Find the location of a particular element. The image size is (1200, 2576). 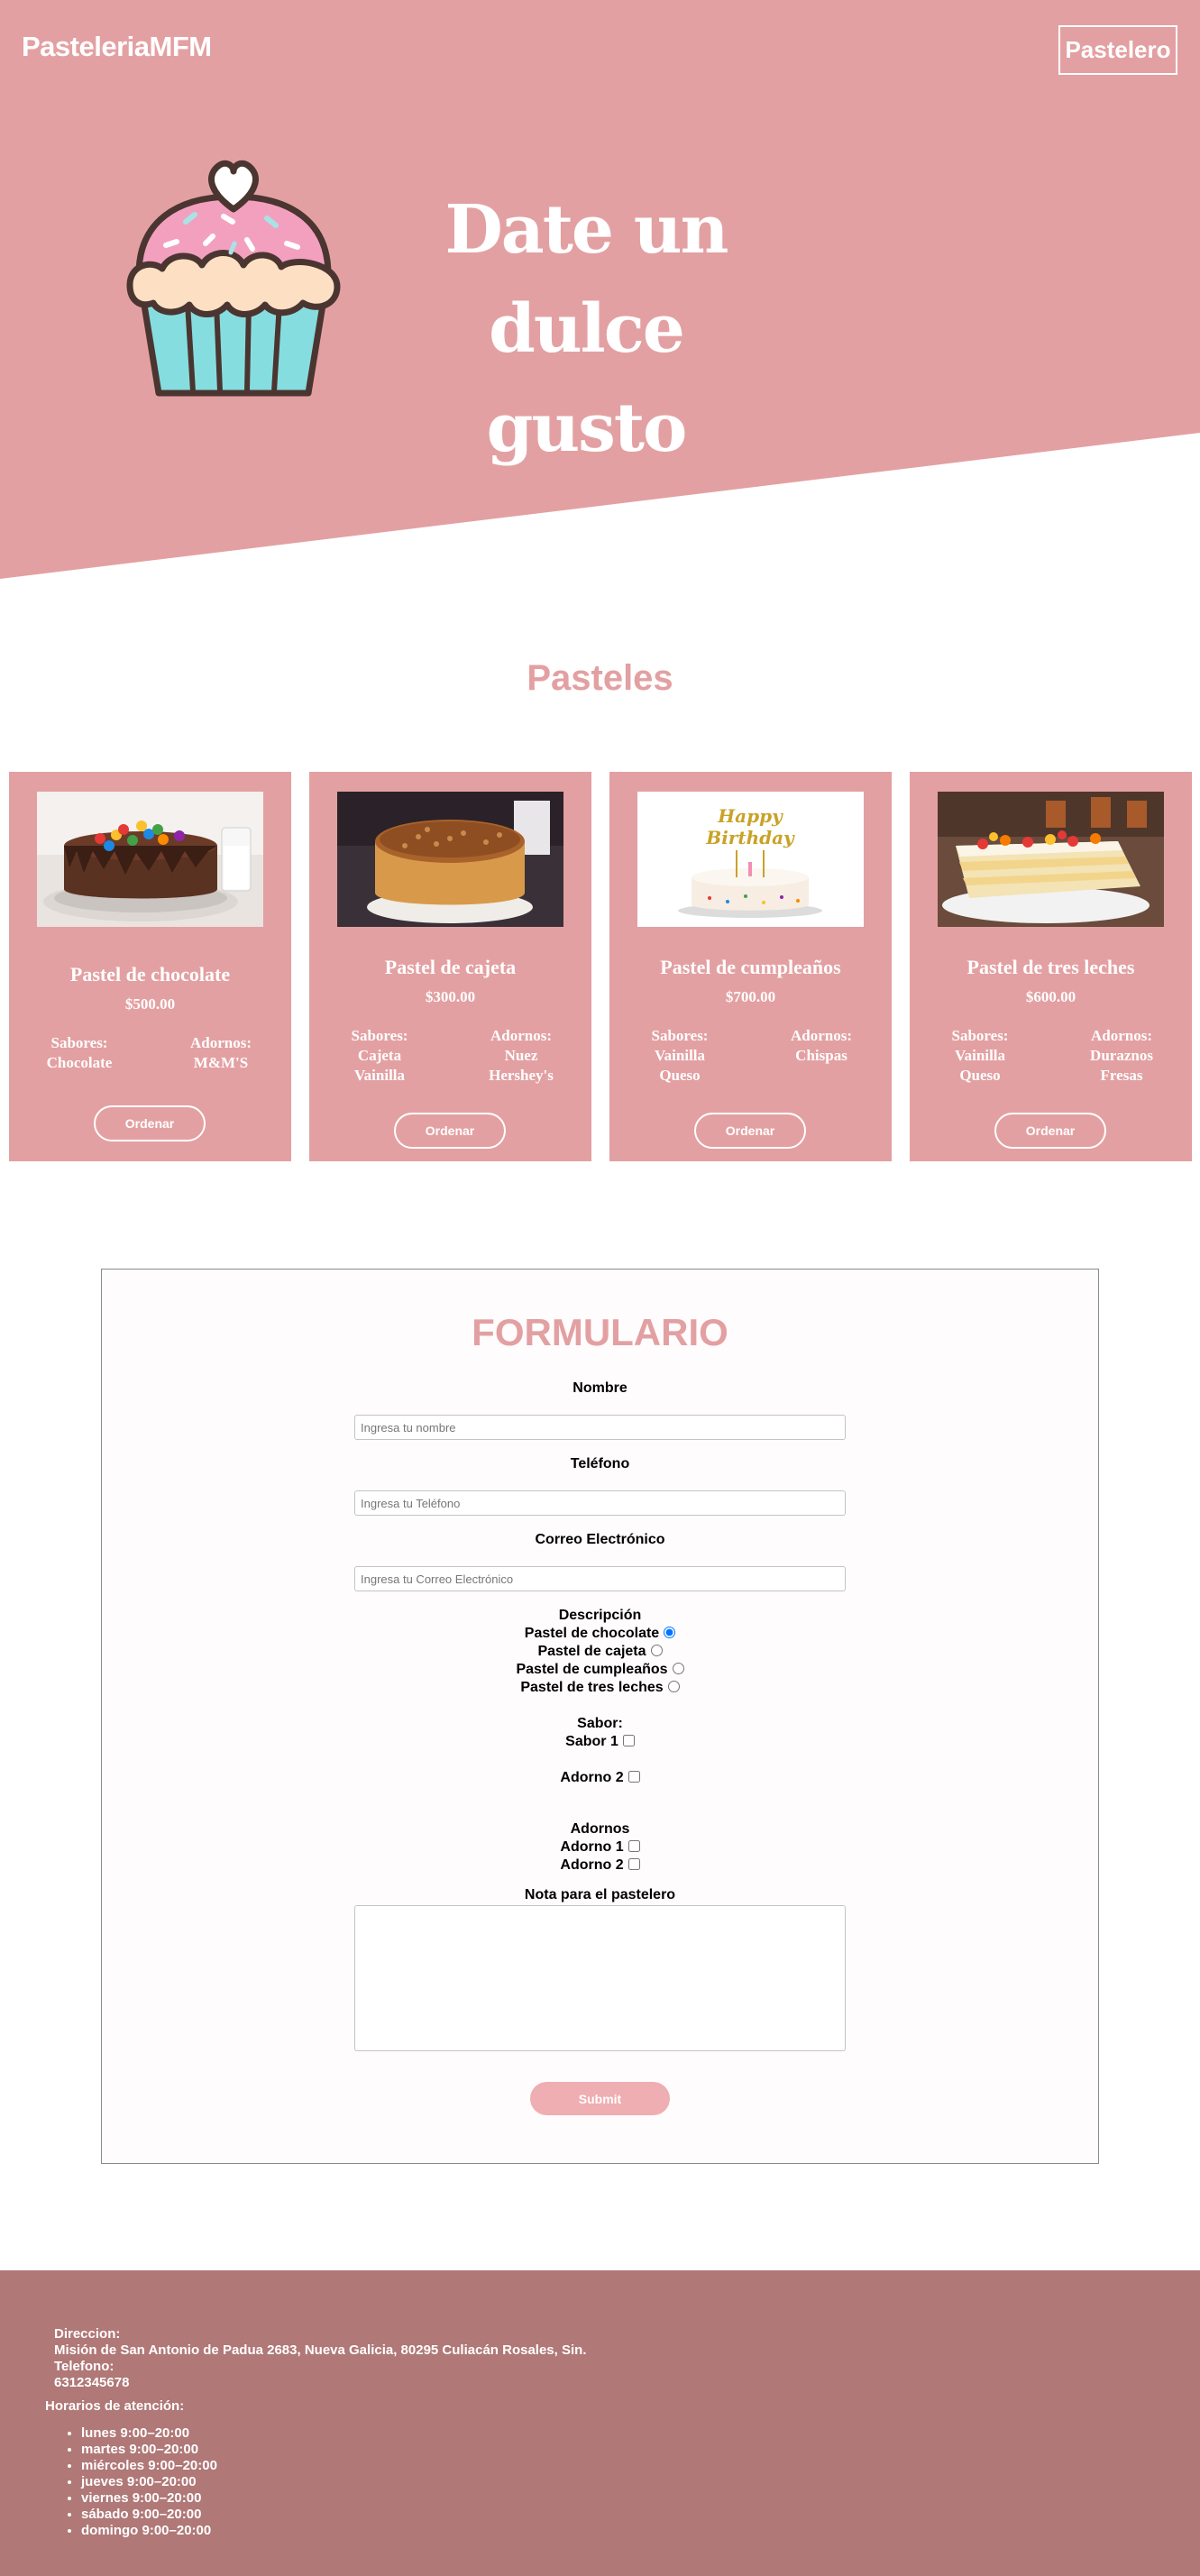

description-option: Pastel de cumpleaños is located at coordinates (600, 1670).